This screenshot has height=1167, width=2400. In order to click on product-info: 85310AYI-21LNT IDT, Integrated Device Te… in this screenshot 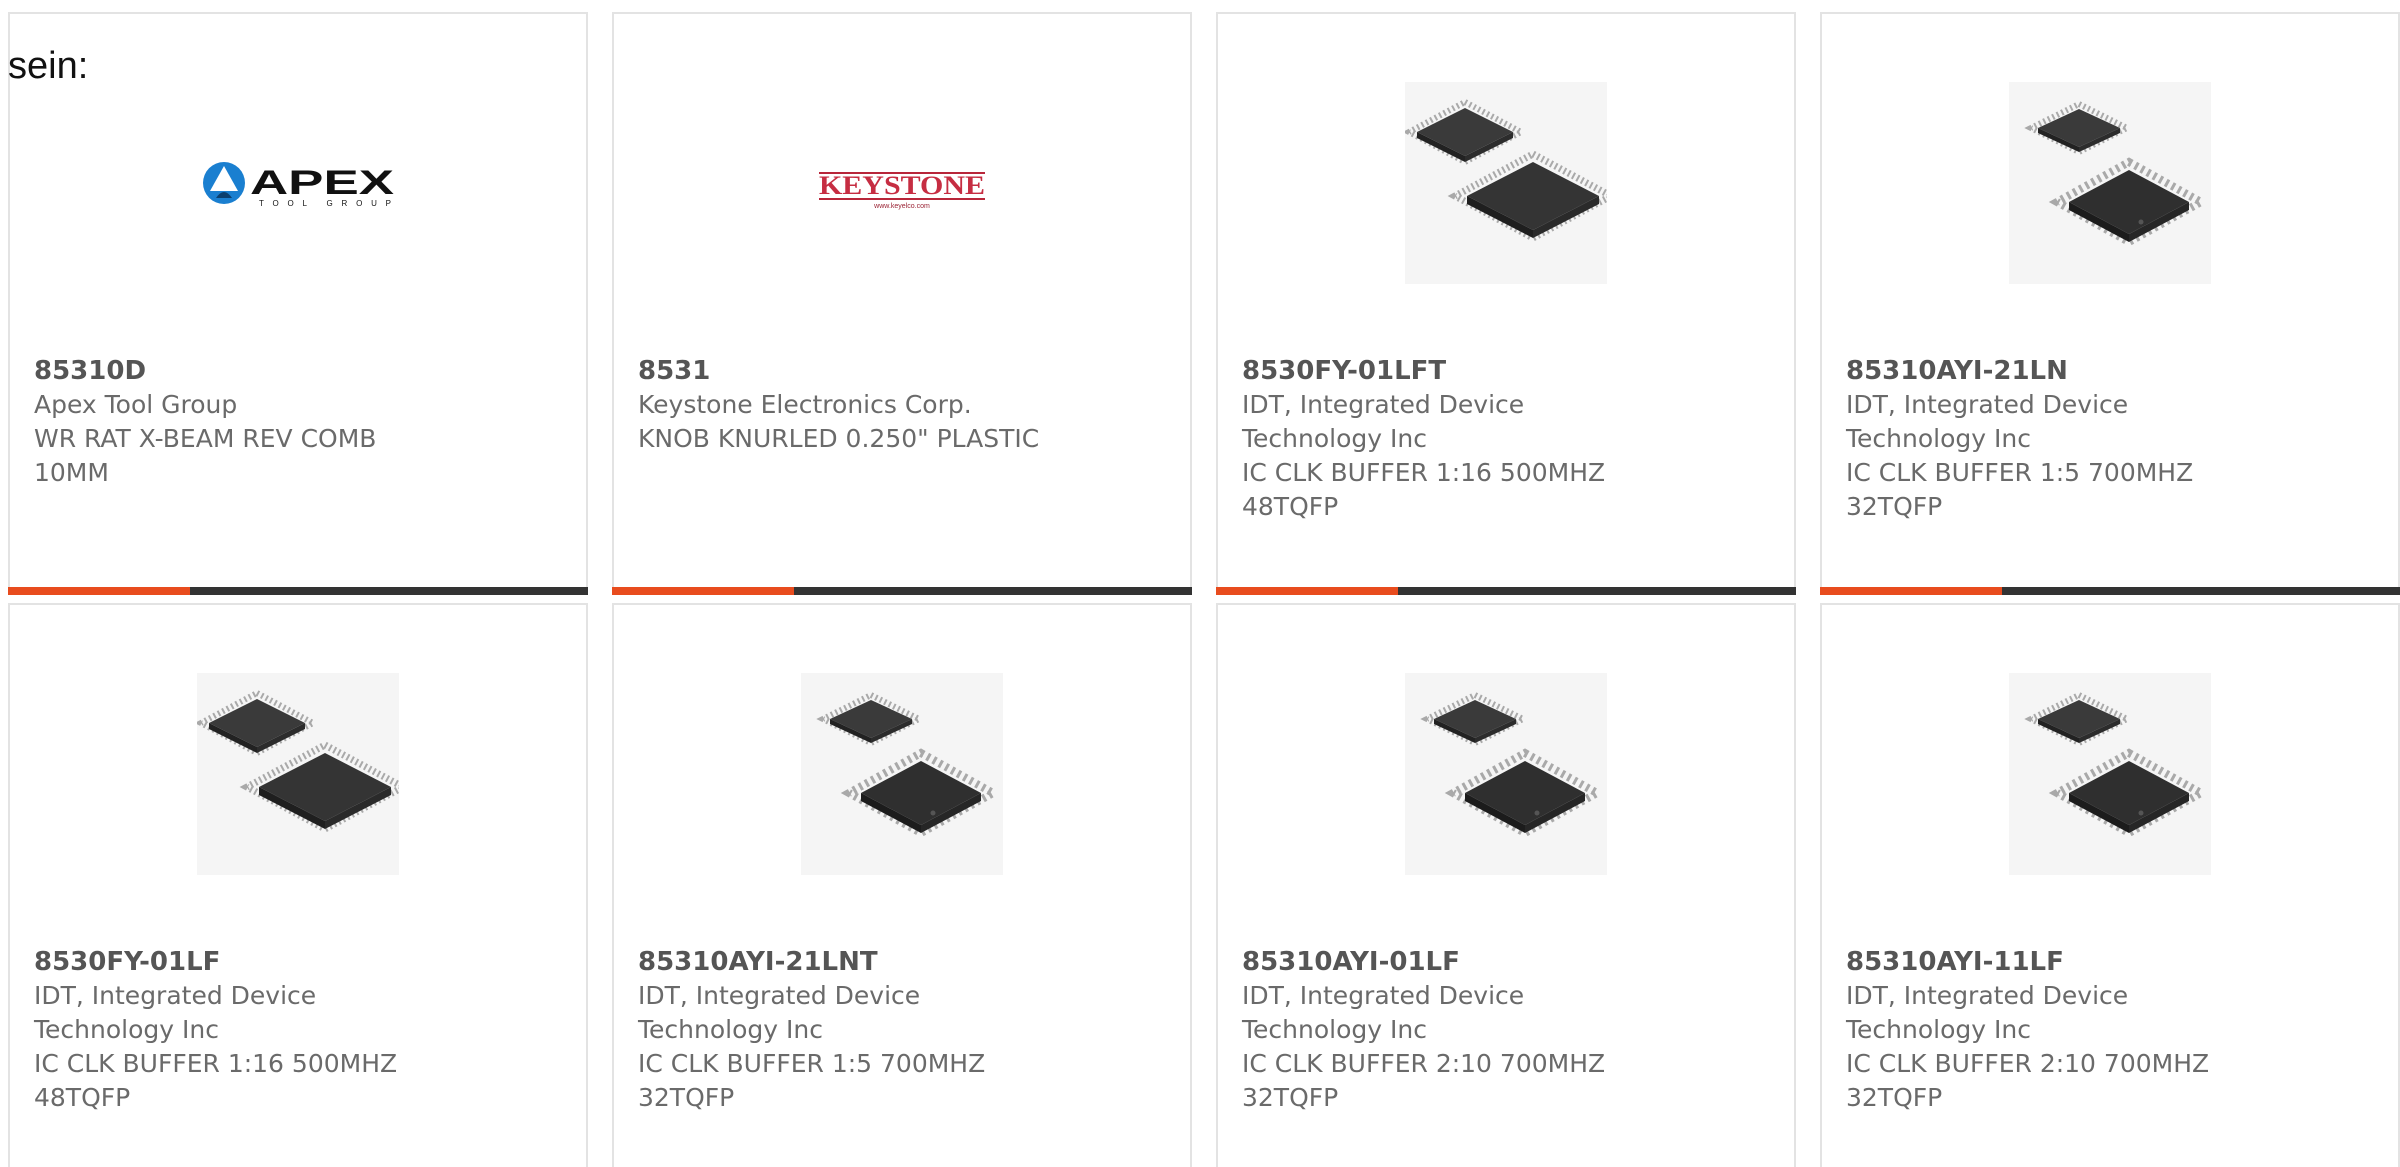, I will do `click(848, 1030)`.